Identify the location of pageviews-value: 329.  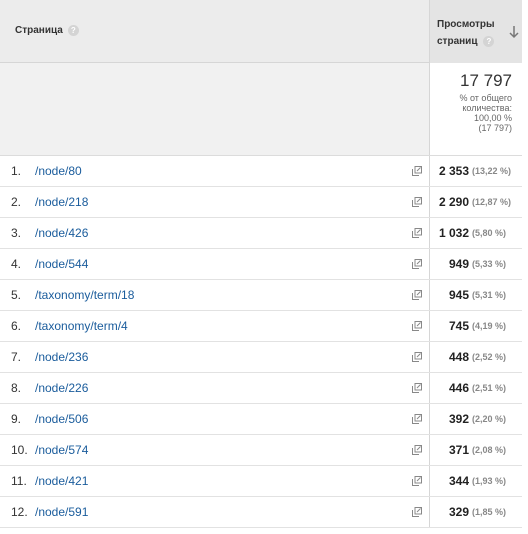
(458, 512).